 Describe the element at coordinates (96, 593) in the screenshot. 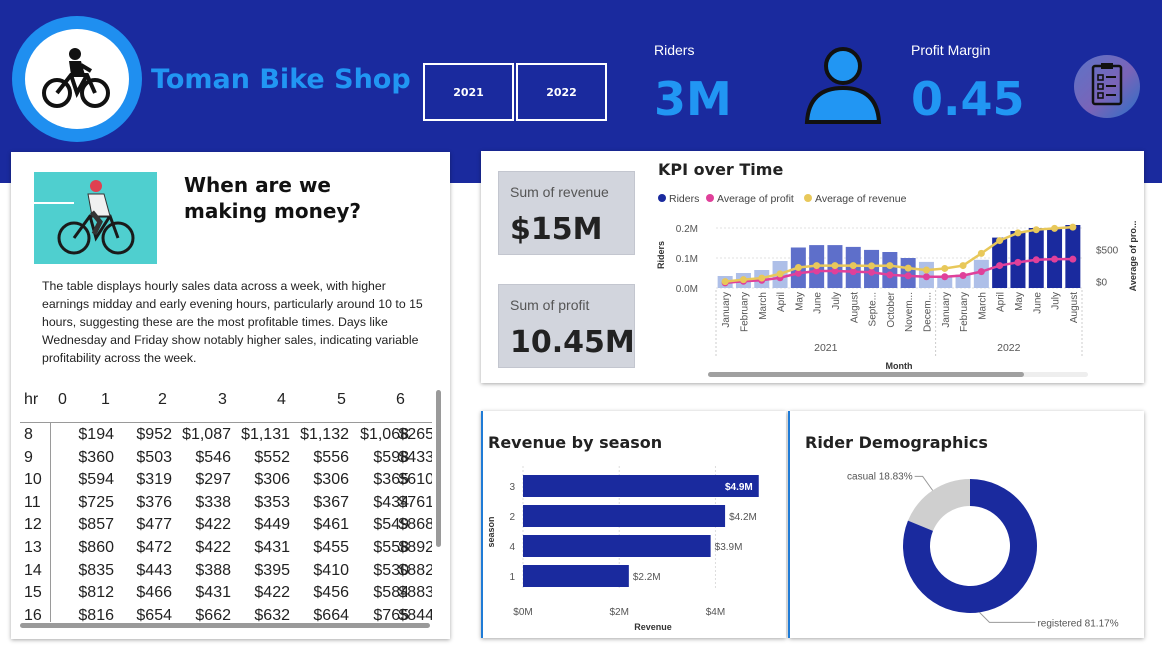

I see `table-cell: $812` at that location.